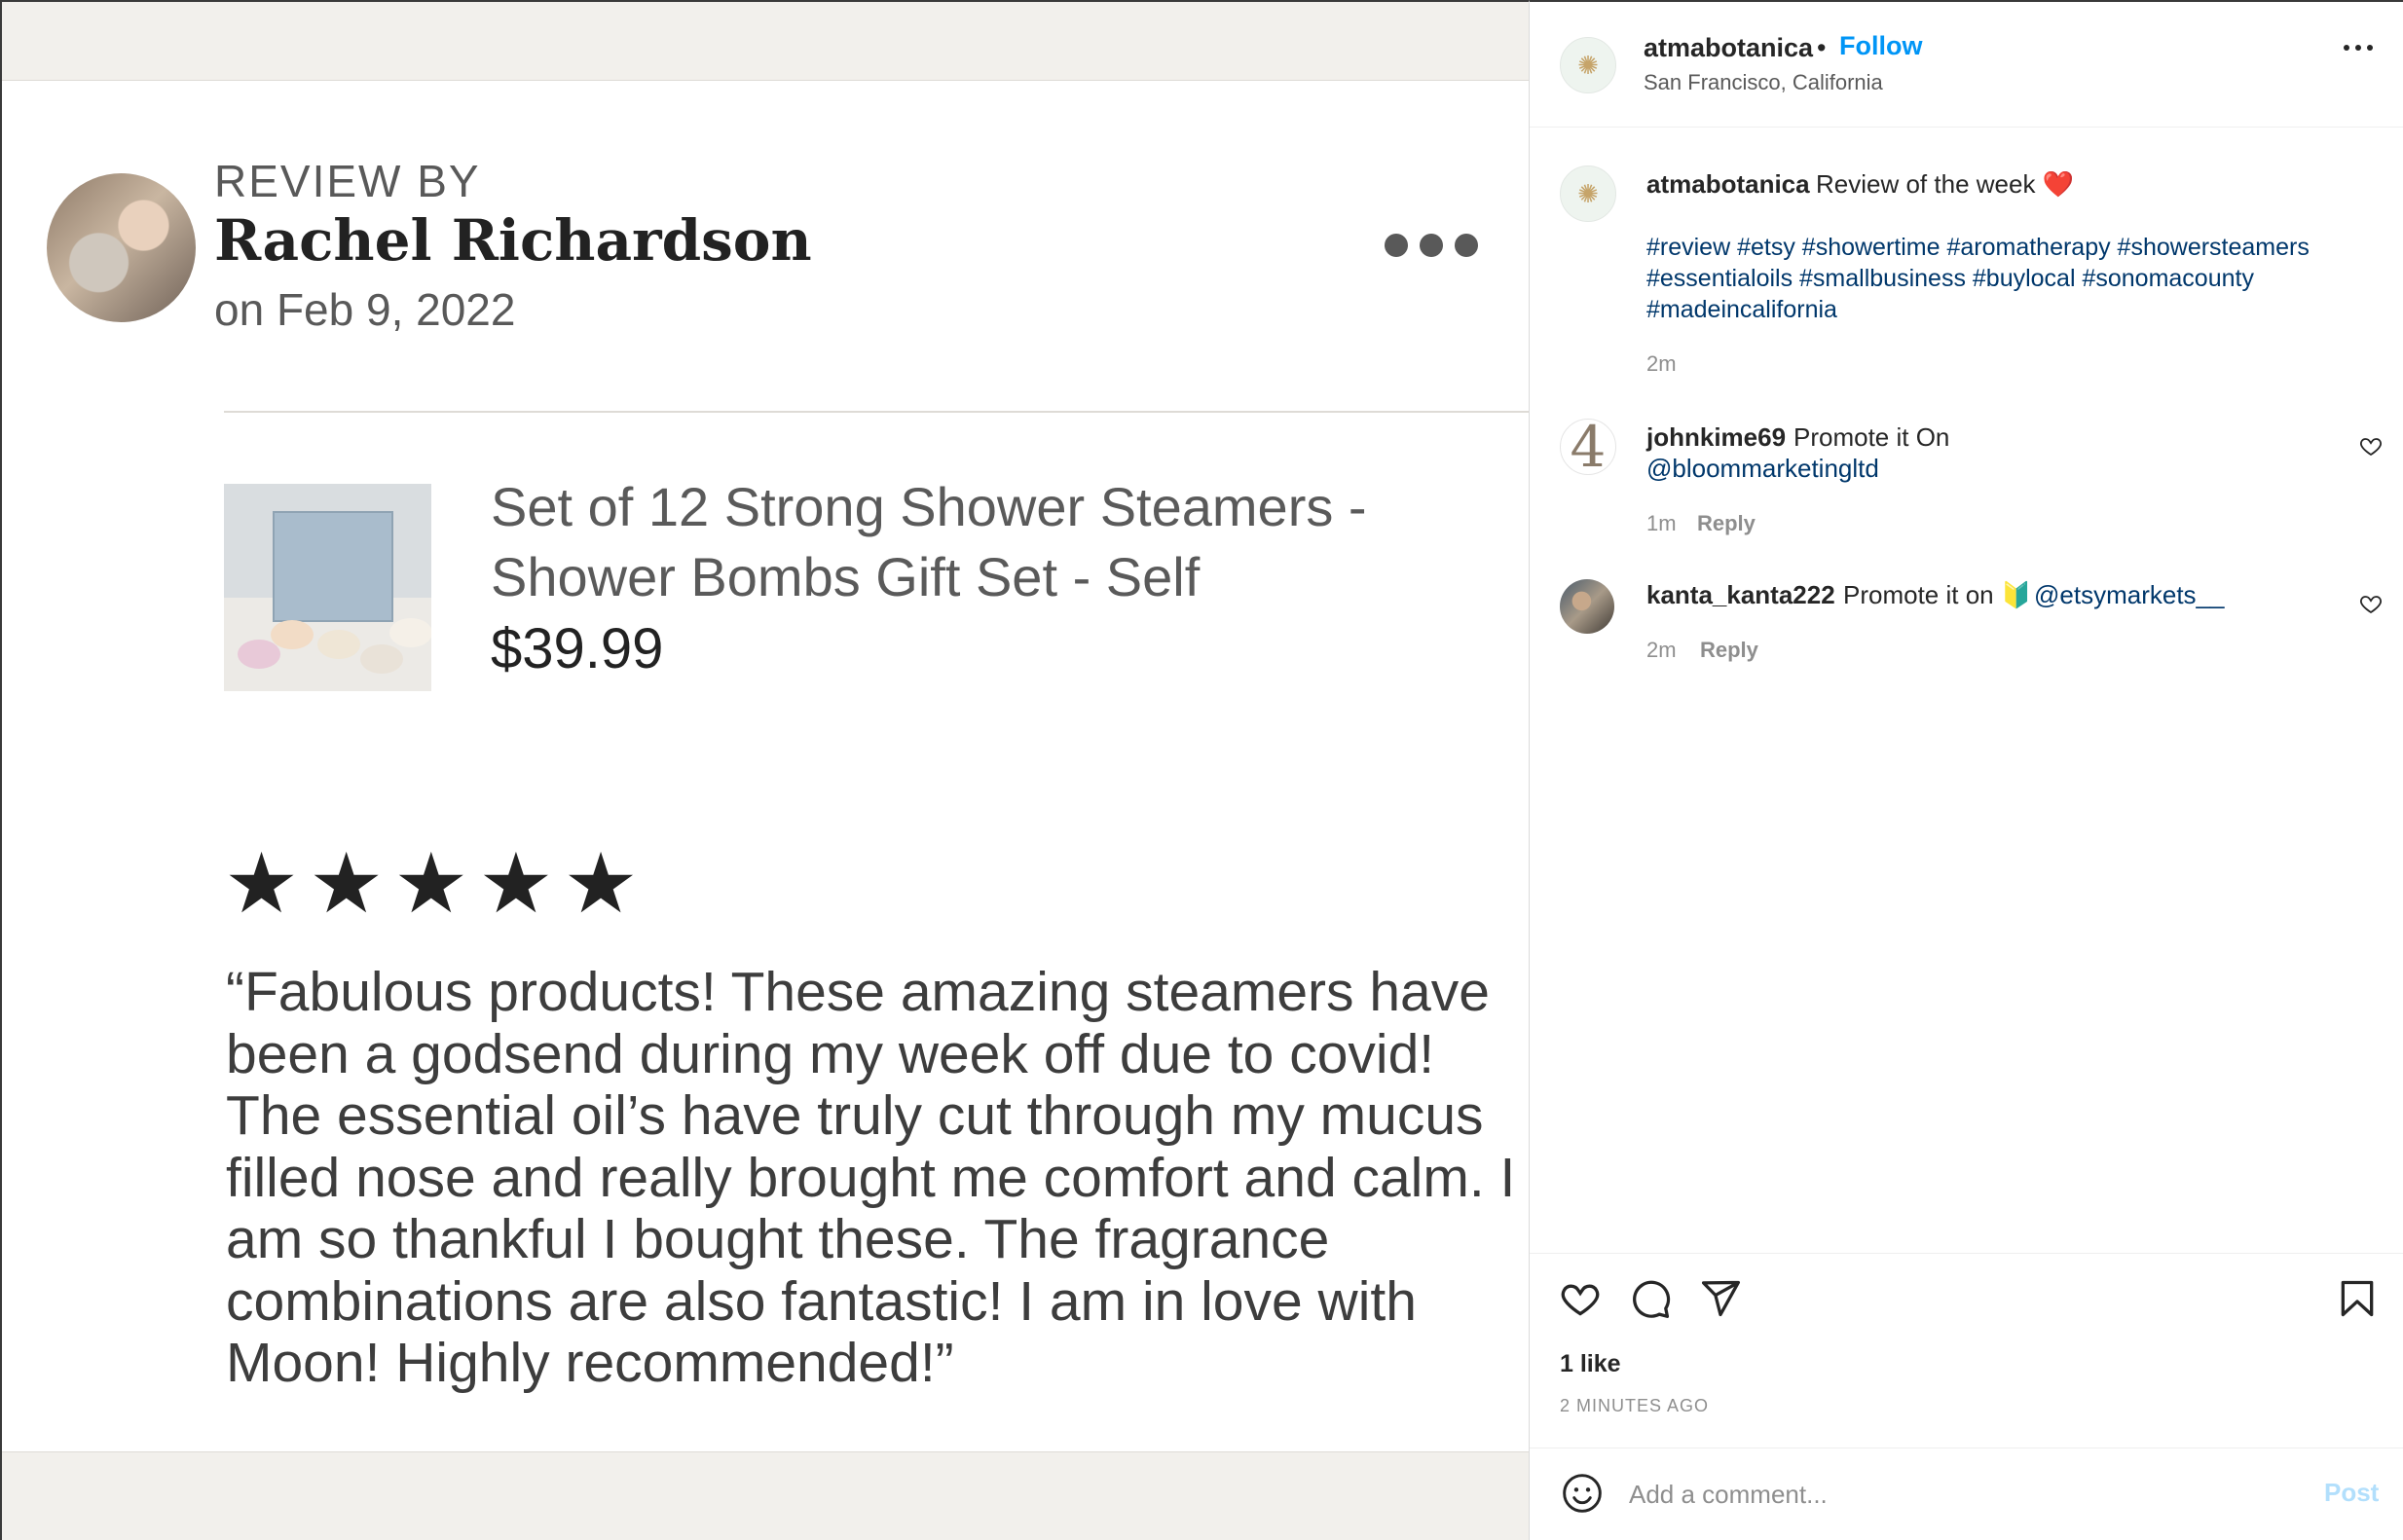 The image size is (2403, 1540). Describe the element at coordinates (1871, 437) in the screenshot. I see `comment-text: Promote it On` at that location.